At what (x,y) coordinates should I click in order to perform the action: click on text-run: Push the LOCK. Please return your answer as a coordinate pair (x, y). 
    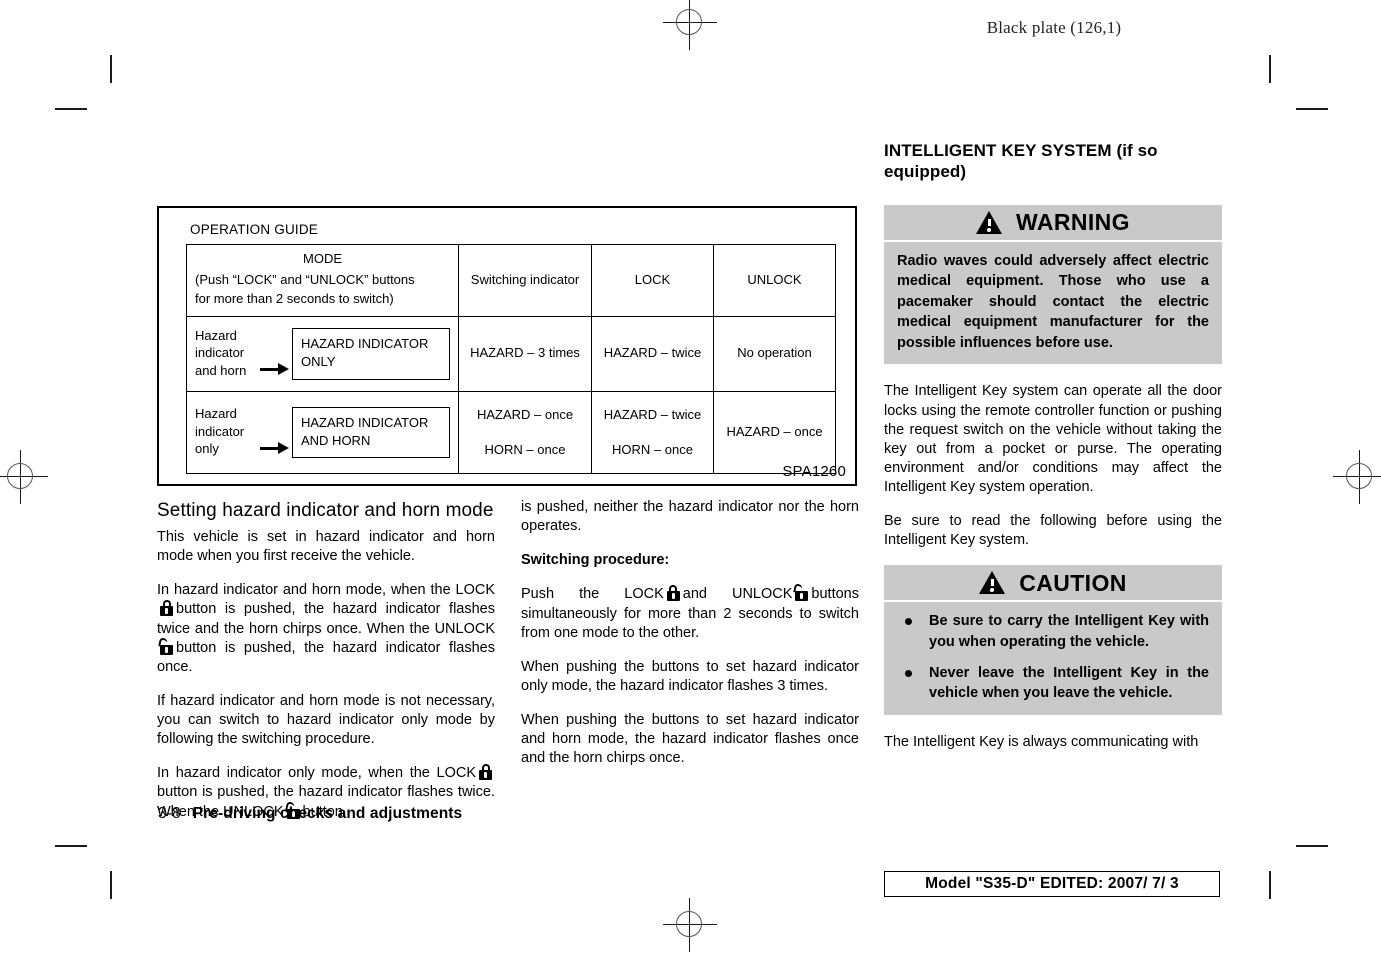
    Looking at the image, I should click on (592, 594).